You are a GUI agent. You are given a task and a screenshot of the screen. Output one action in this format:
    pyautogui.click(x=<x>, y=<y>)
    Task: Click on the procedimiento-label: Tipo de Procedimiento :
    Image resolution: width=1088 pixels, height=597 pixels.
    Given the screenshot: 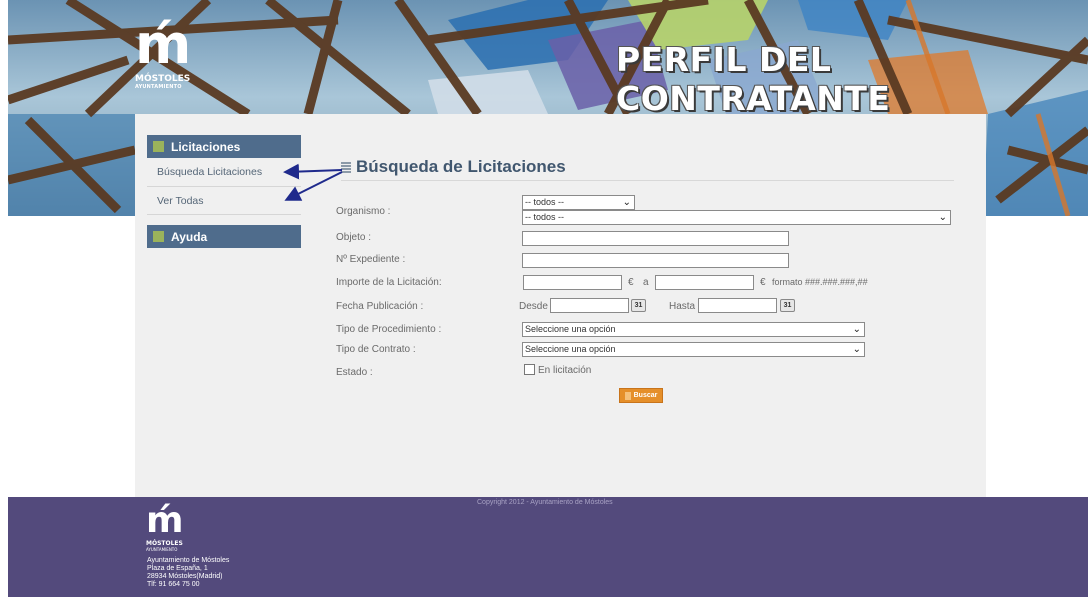 What is the action you would take?
    pyautogui.click(x=389, y=329)
    